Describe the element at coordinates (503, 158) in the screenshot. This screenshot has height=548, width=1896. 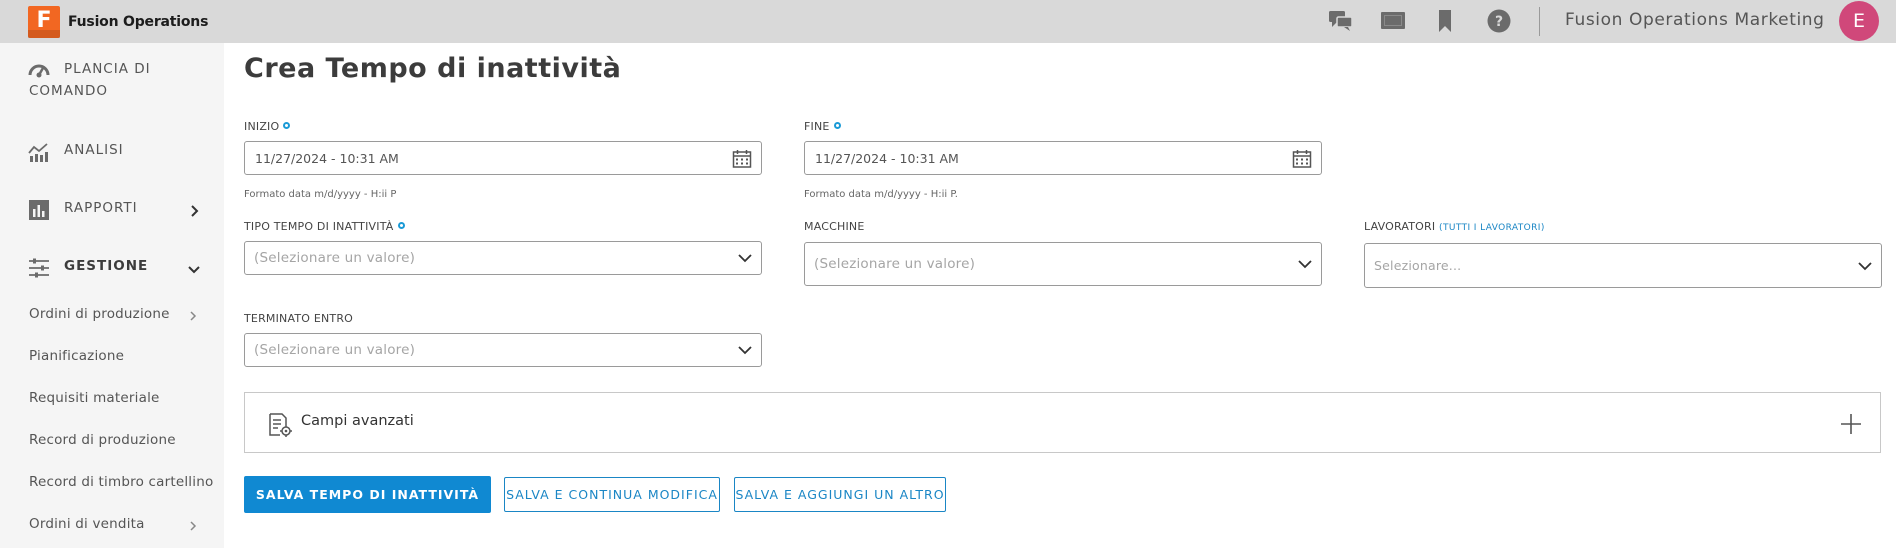
I see `start-datetime-field: 11/27/2024 - 10:31 AM` at that location.